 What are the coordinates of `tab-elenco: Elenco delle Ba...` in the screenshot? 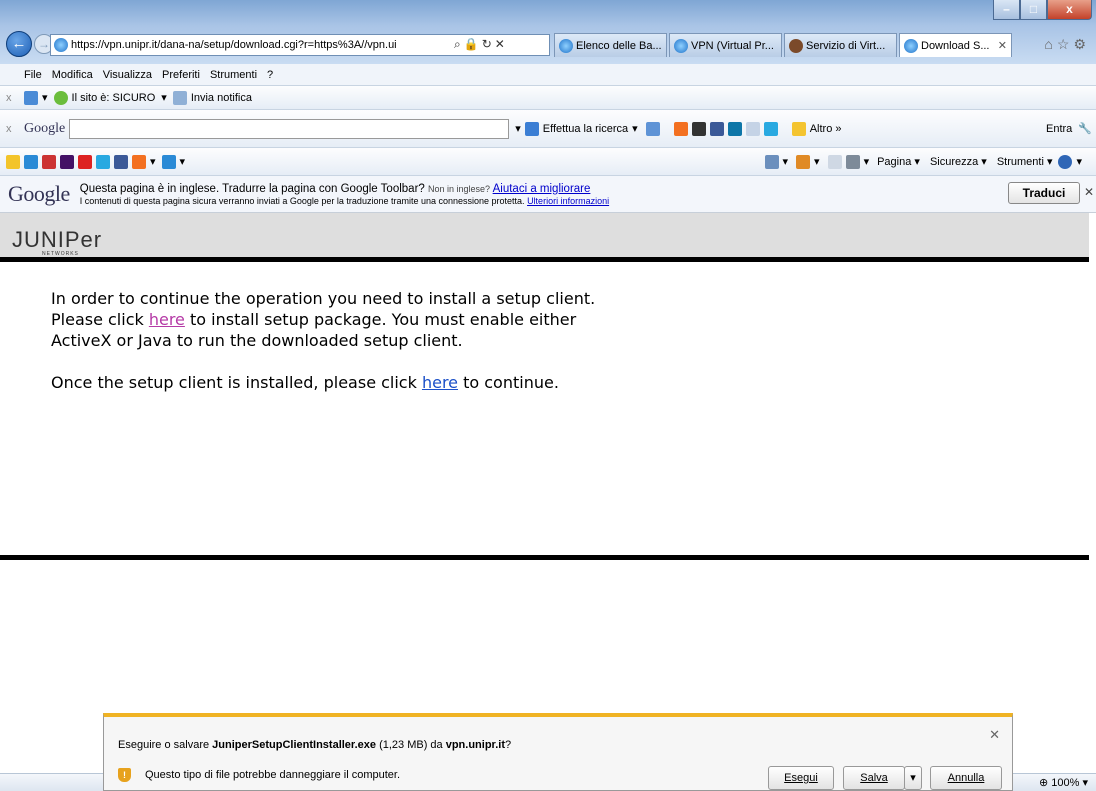 It's located at (610, 45).